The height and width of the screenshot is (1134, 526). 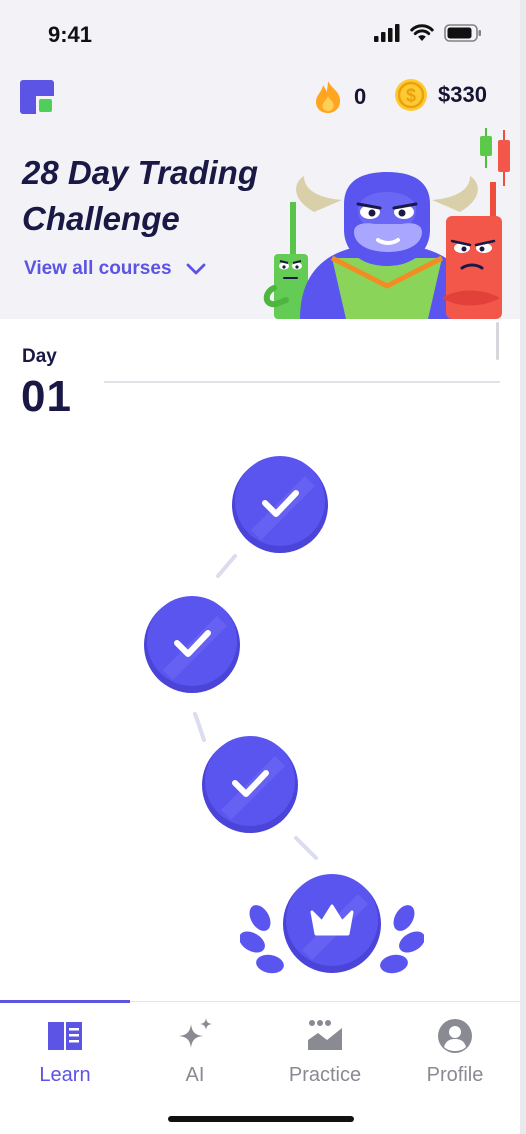 What do you see at coordinates (65, 1075) in the screenshot?
I see `tab-learn-label: Learn` at bounding box center [65, 1075].